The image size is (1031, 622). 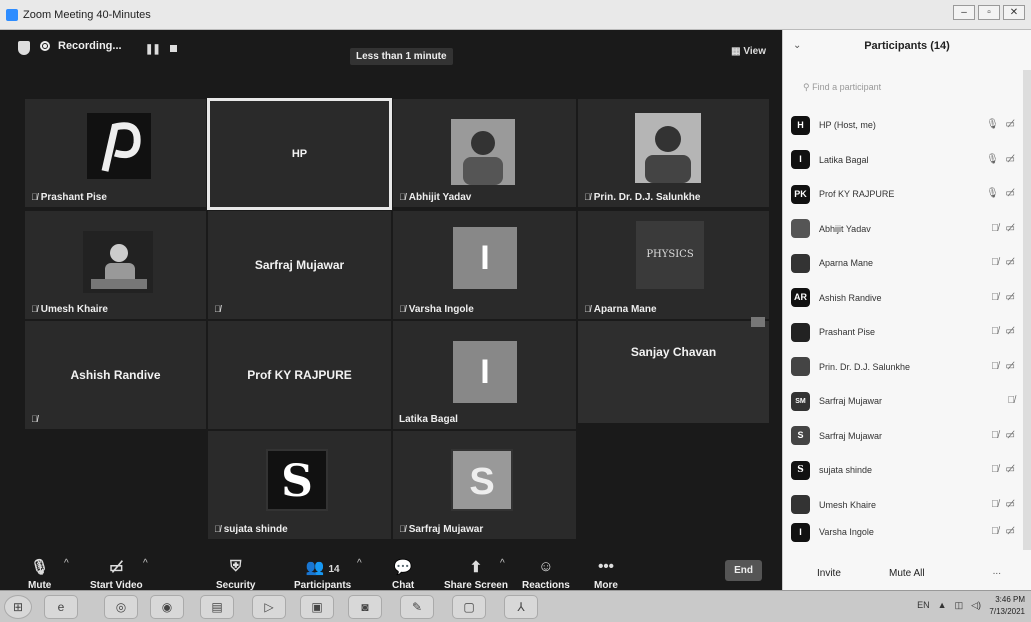 What do you see at coordinates (317, 607) in the screenshot?
I see `taskbar-app-button: ▣` at bounding box center [317, 607].